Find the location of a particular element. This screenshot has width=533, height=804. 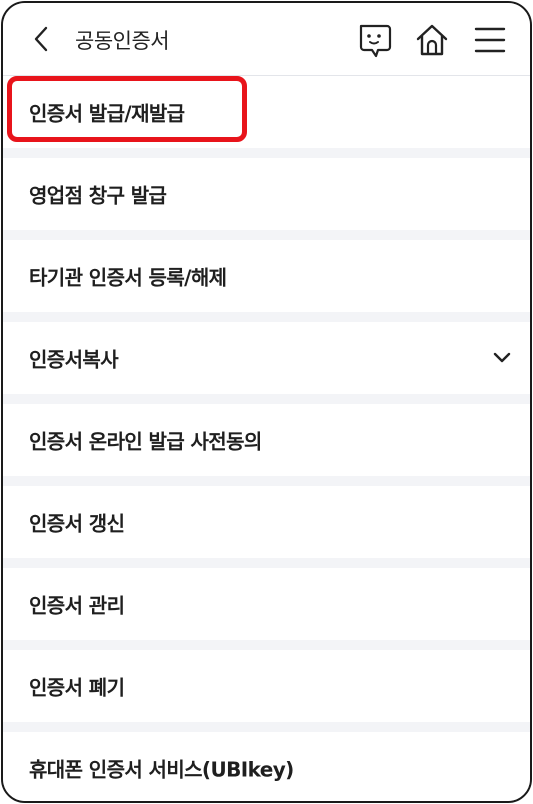

home-button is located at coordinates (432, 40).